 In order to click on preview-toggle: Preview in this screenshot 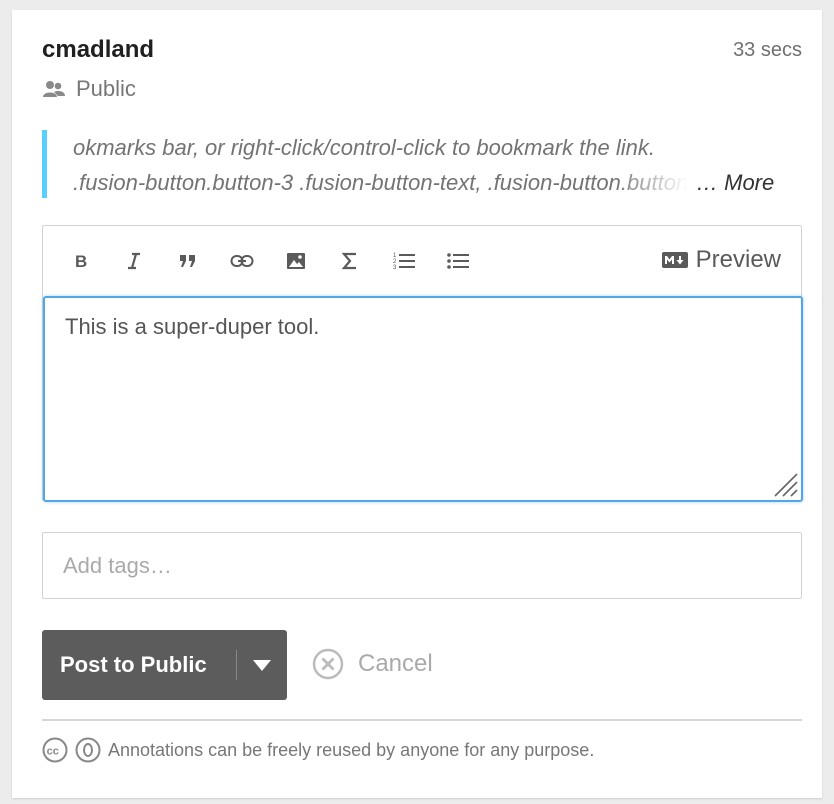, I will do `click(721, 260)`.